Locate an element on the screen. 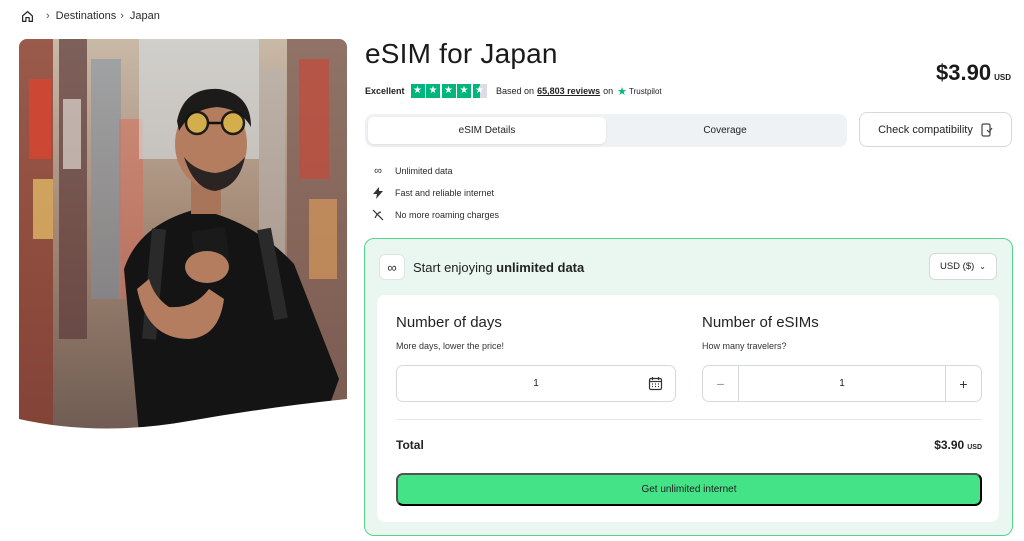 The width and height of the screenshot is (1024, 541). check-compatibility-button: Check compatibility is located at coordinates (935, 129).